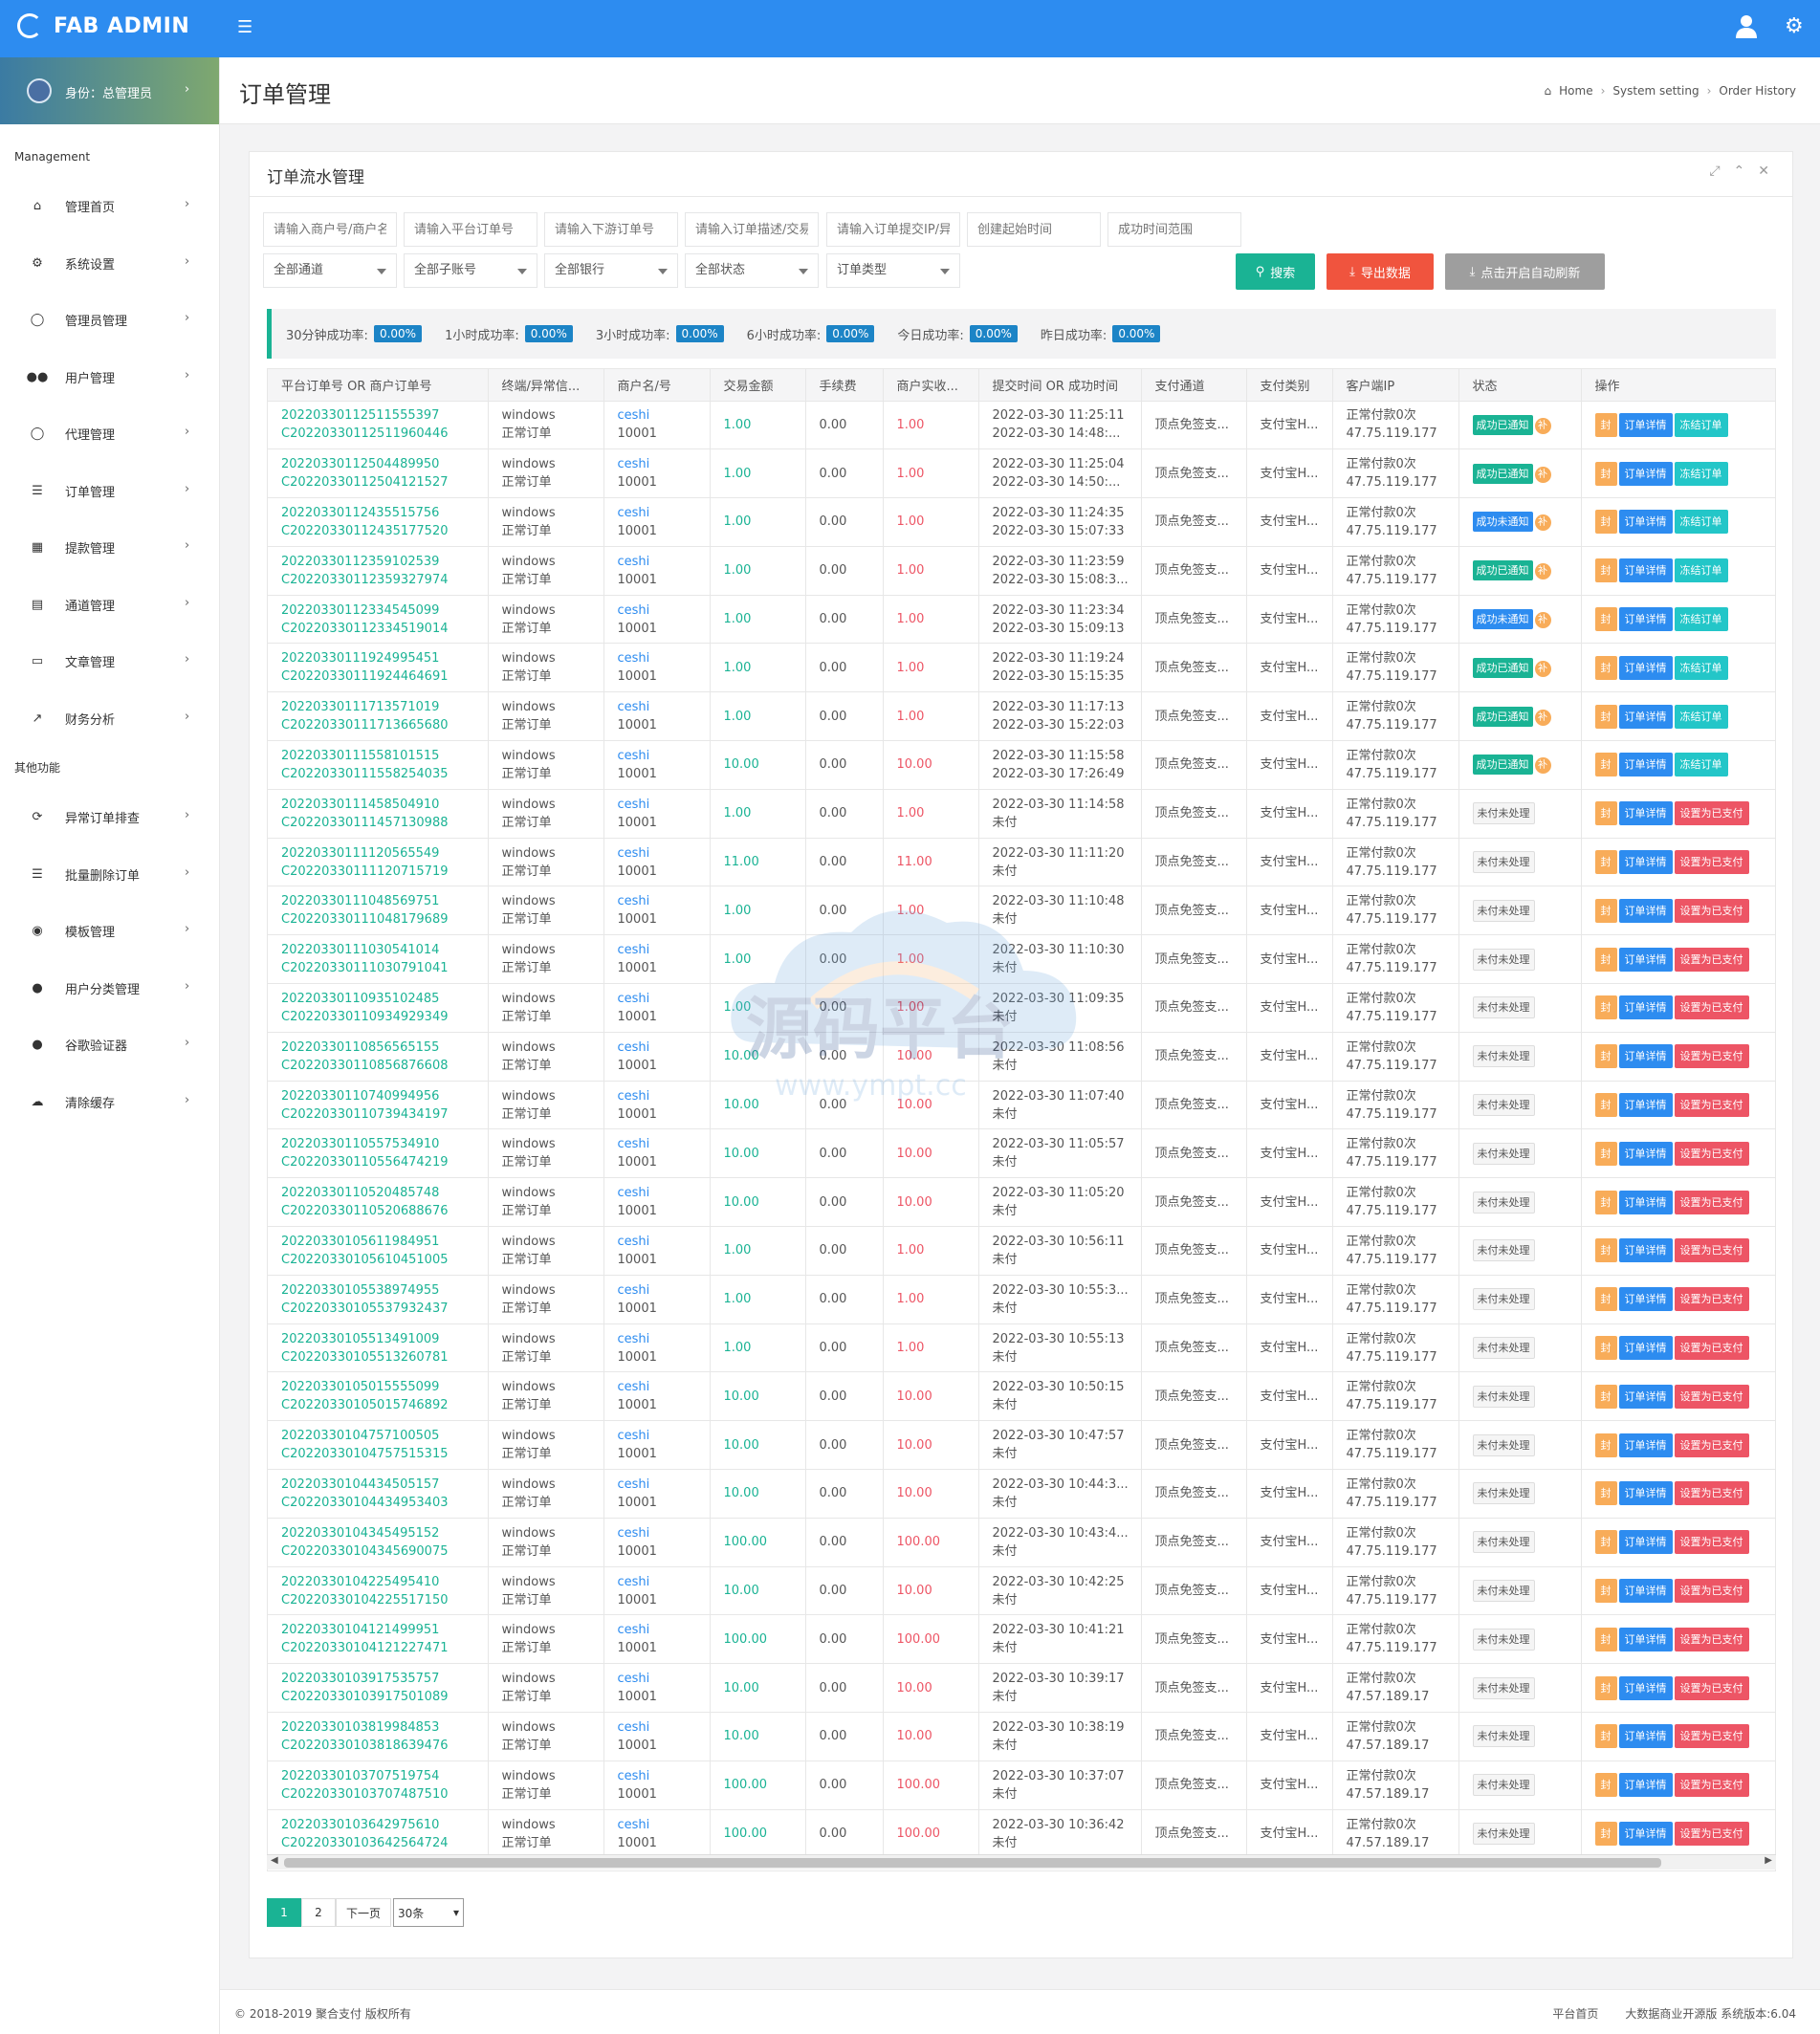  Describe the element at coordinates (110, 206) in the screenshot. I see `sidebar-item-0: ⌂ 管理首页 ›` at that location.